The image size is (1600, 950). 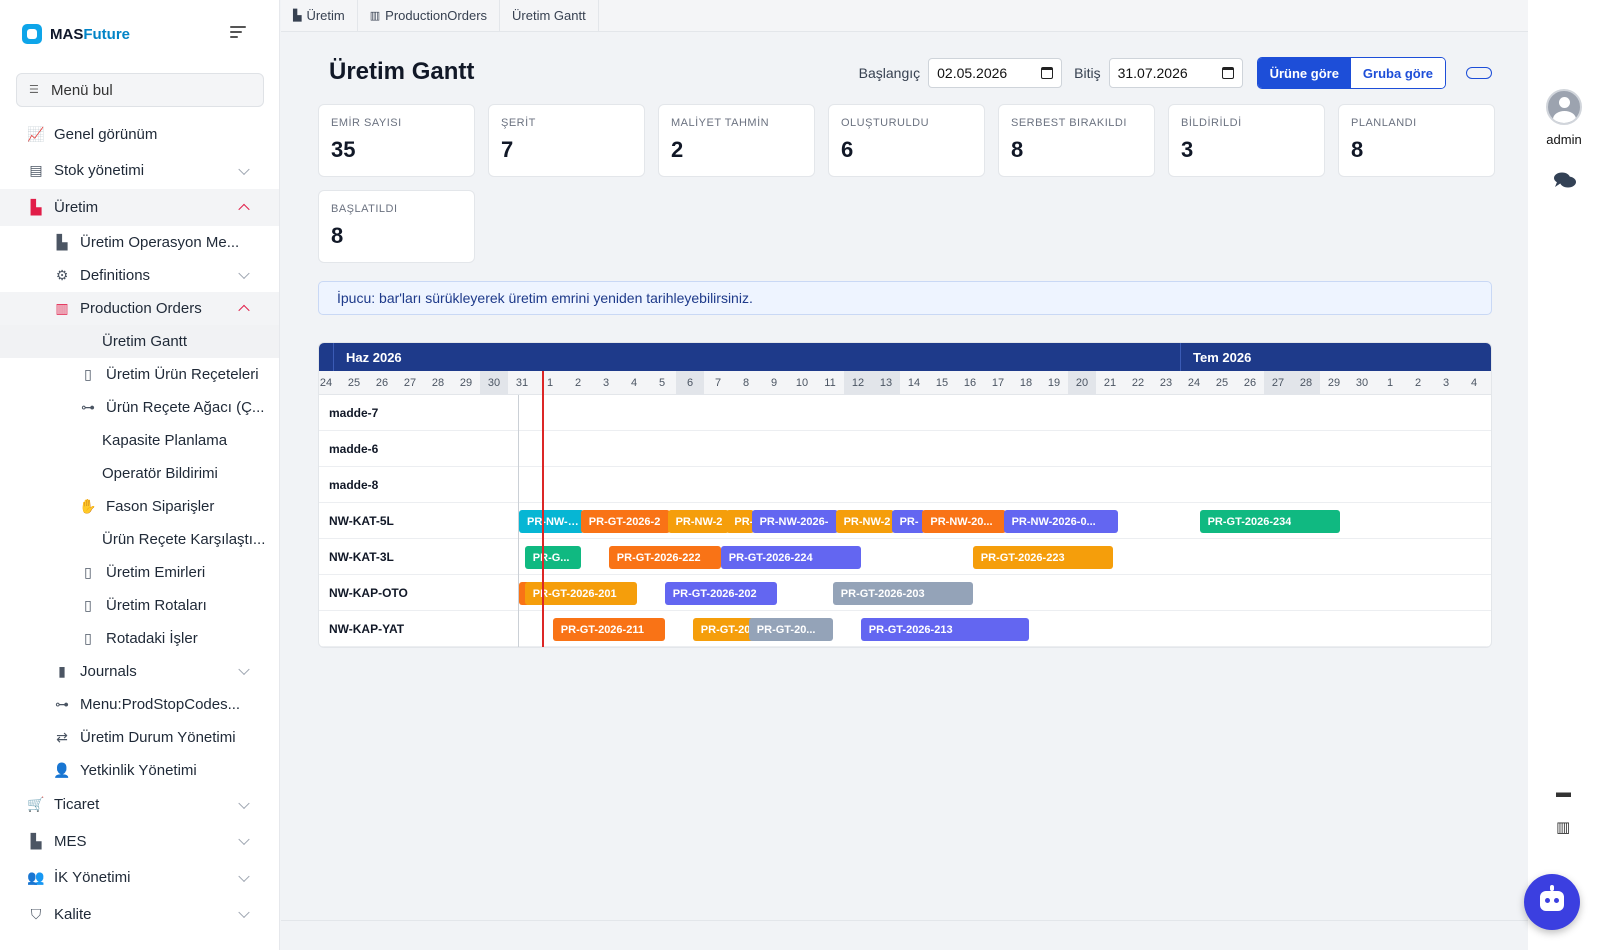 I want to click on gantt-order-bar: PR-GT-2026-223, so click(x=1042, y=557).